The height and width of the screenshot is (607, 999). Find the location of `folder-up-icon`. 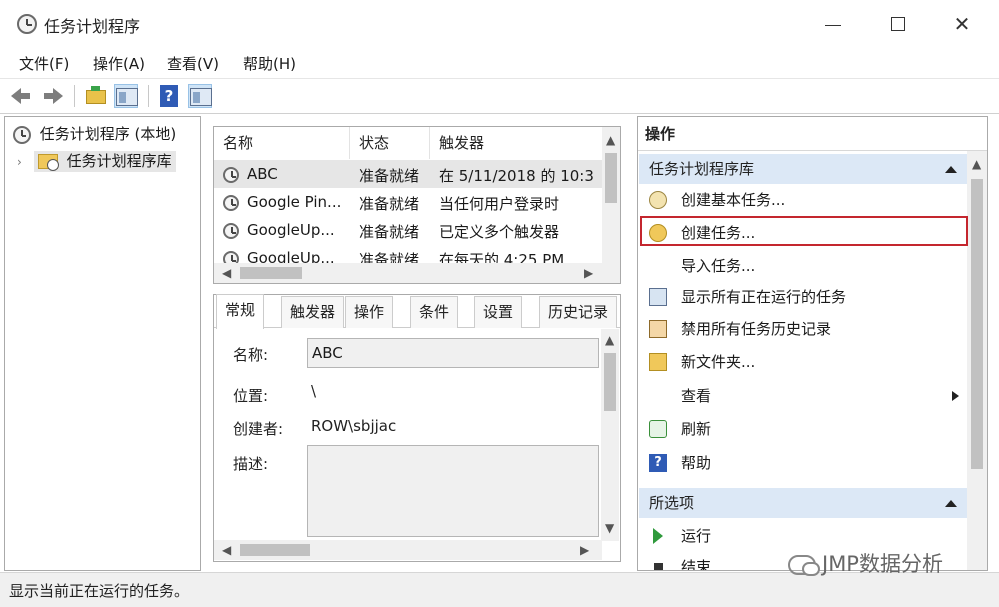

folder-up-icon is located at coordinates (96, 95).